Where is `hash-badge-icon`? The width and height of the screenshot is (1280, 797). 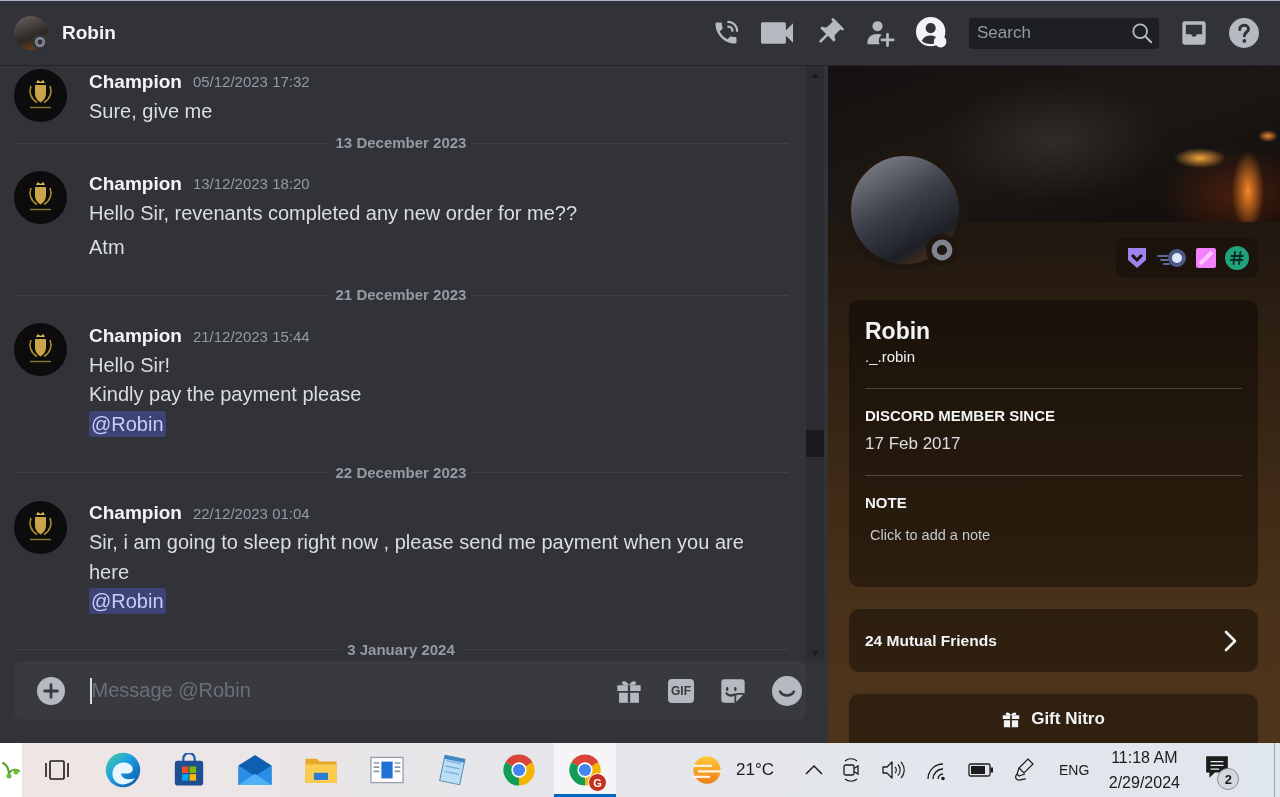
hash-badge-icon is located at coordinates (1237, 258).